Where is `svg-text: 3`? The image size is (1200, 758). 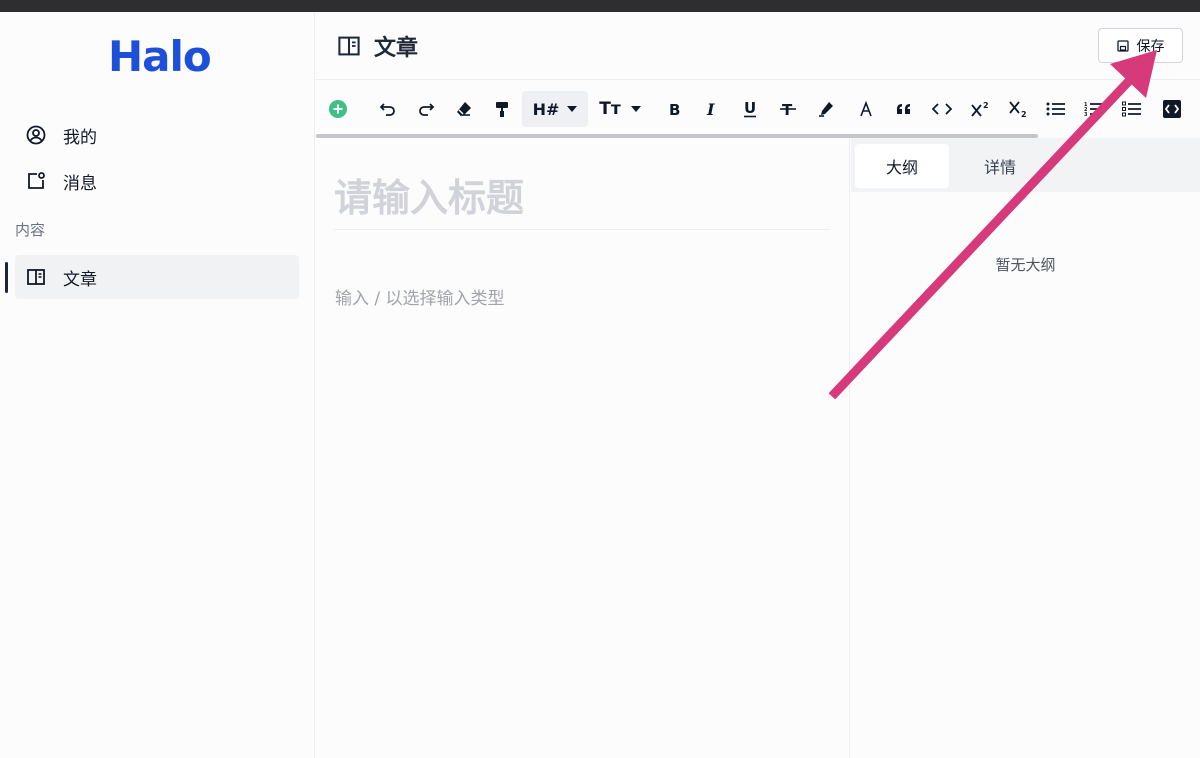
svg-text: 3 is located at coordinates (1086, 114).